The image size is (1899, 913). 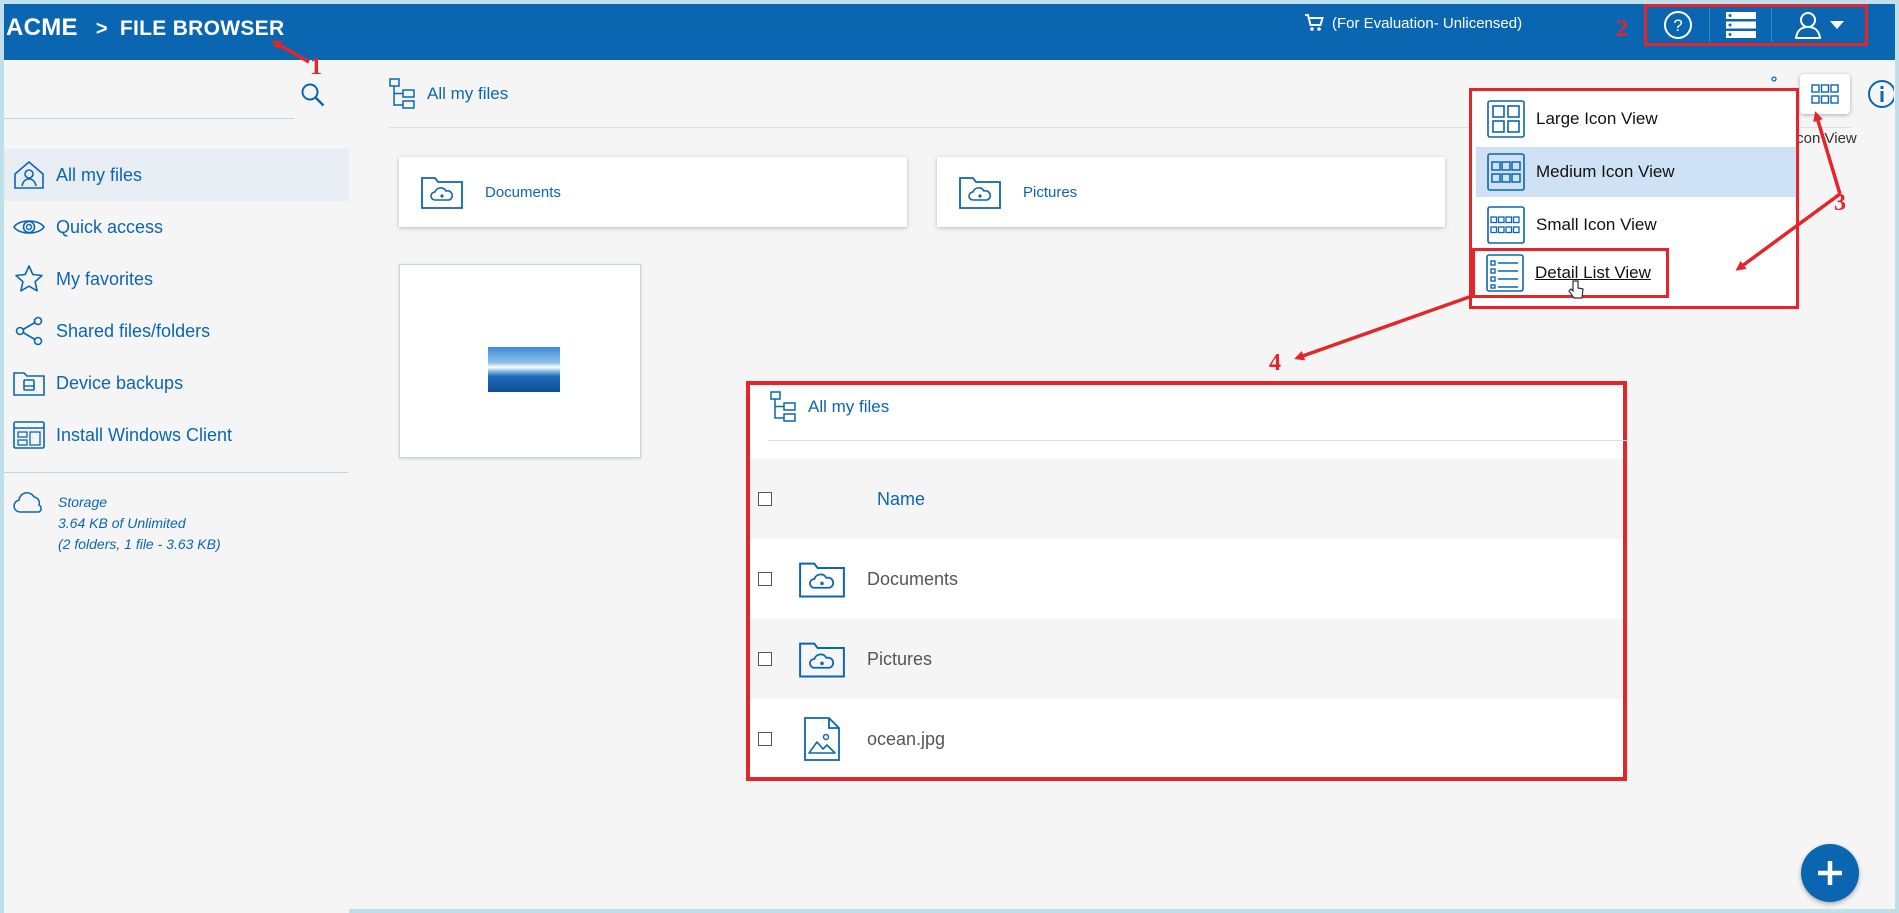 I want to click on sidebar-item-shared-files-folders: Shared files/folders, so click(x=176, y=331).